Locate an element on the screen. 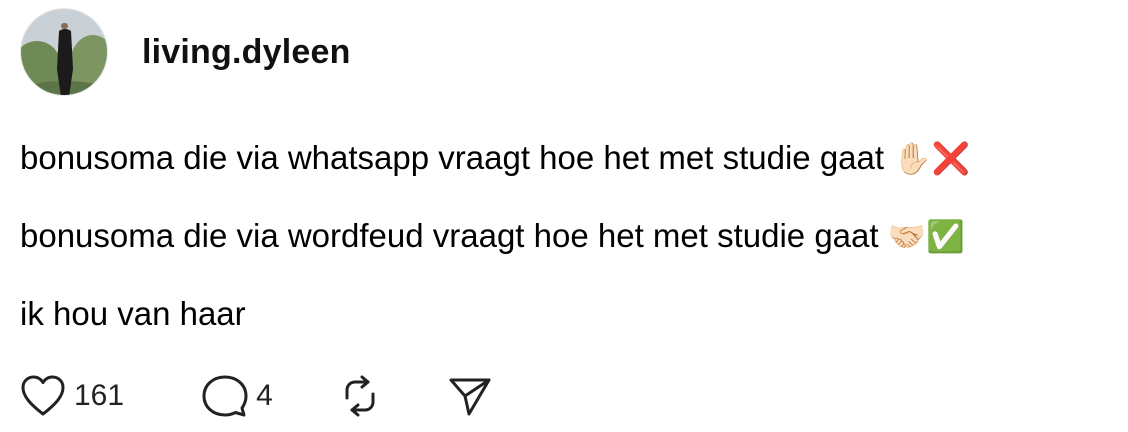 This screenshot has height=432, width=1128. avatar is located at coordinates (64, 52).